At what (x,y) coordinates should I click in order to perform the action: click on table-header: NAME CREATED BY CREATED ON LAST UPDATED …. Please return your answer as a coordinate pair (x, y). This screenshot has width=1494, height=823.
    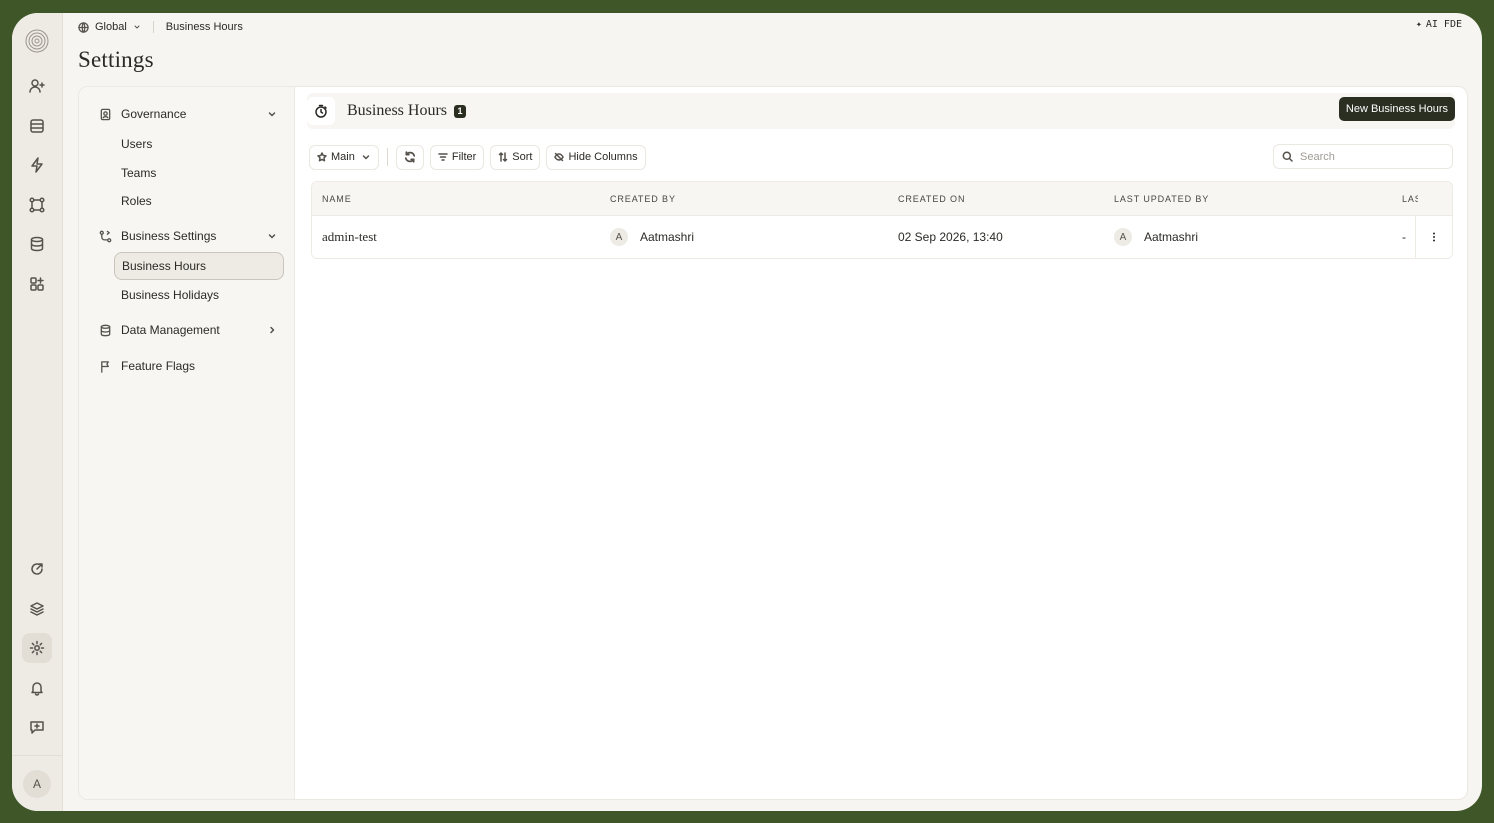
    Looking at the image, I should click on (882, 198).